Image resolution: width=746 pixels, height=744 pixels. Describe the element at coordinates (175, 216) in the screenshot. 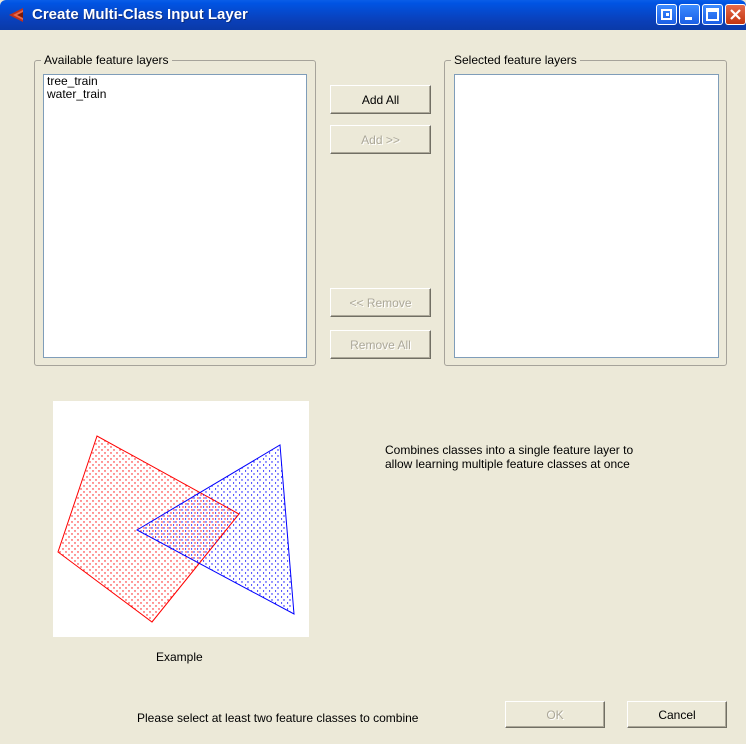

I see `available-layers-list: tree_train water_train` at that location.